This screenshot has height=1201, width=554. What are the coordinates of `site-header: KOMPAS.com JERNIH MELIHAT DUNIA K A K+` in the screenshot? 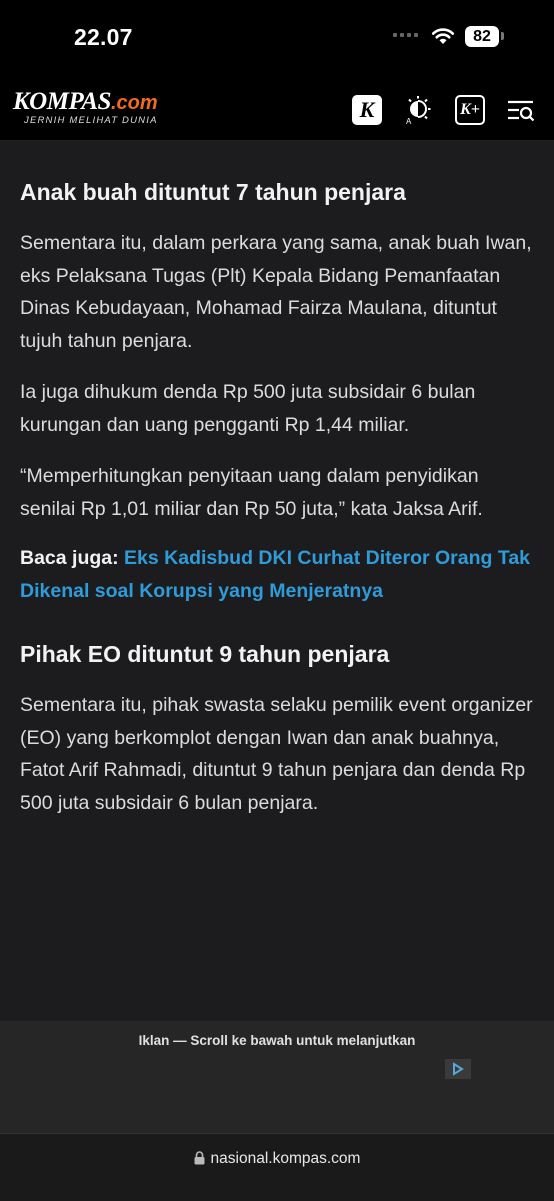 It's located at (277, 109).